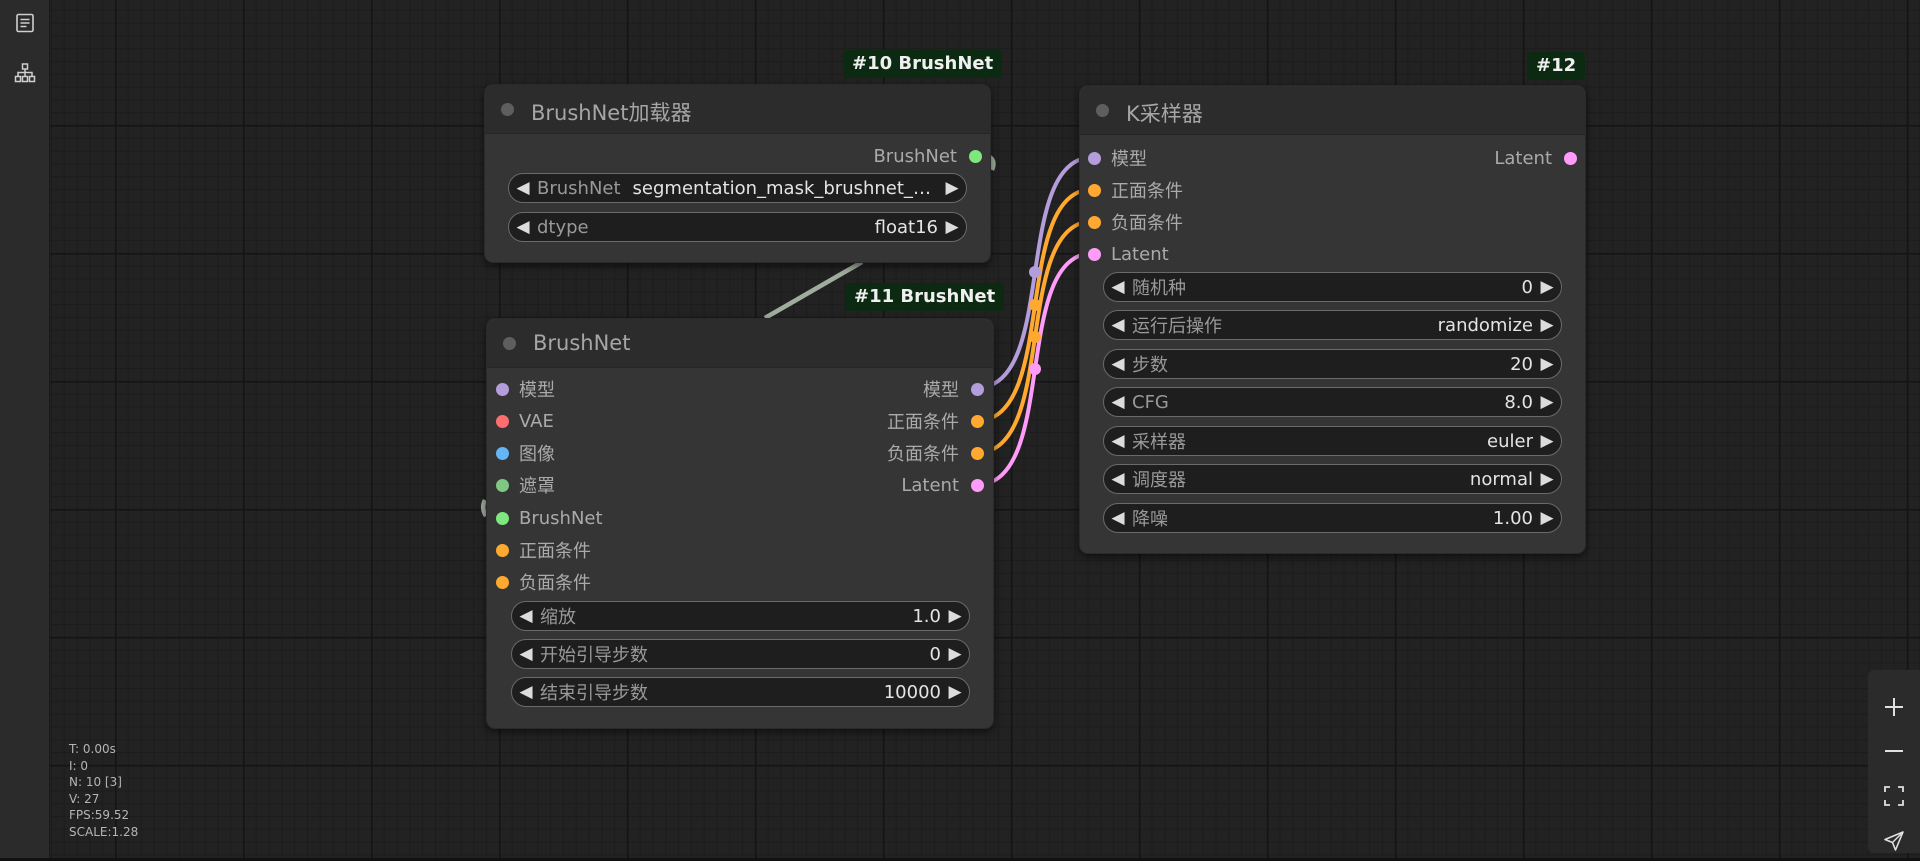  What do you see at coordinates (1521, 364) in the screenshot?
I see `widget-value: 20` at bounding box center [1521, 364].